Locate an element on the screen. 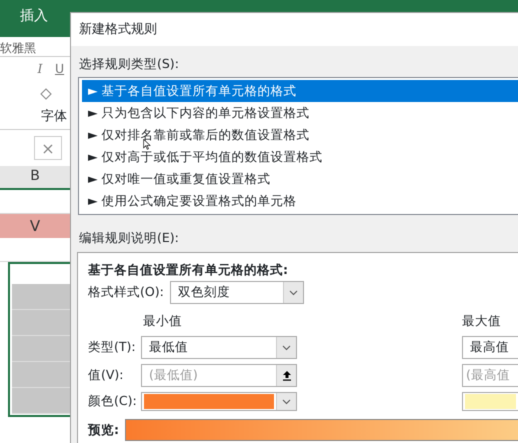 Image resolution: width=518 pixels, height=443 pixels. rule-type-item: ► 使用公式确定要设置格式的单元格 is located at coordinates (300, 201).